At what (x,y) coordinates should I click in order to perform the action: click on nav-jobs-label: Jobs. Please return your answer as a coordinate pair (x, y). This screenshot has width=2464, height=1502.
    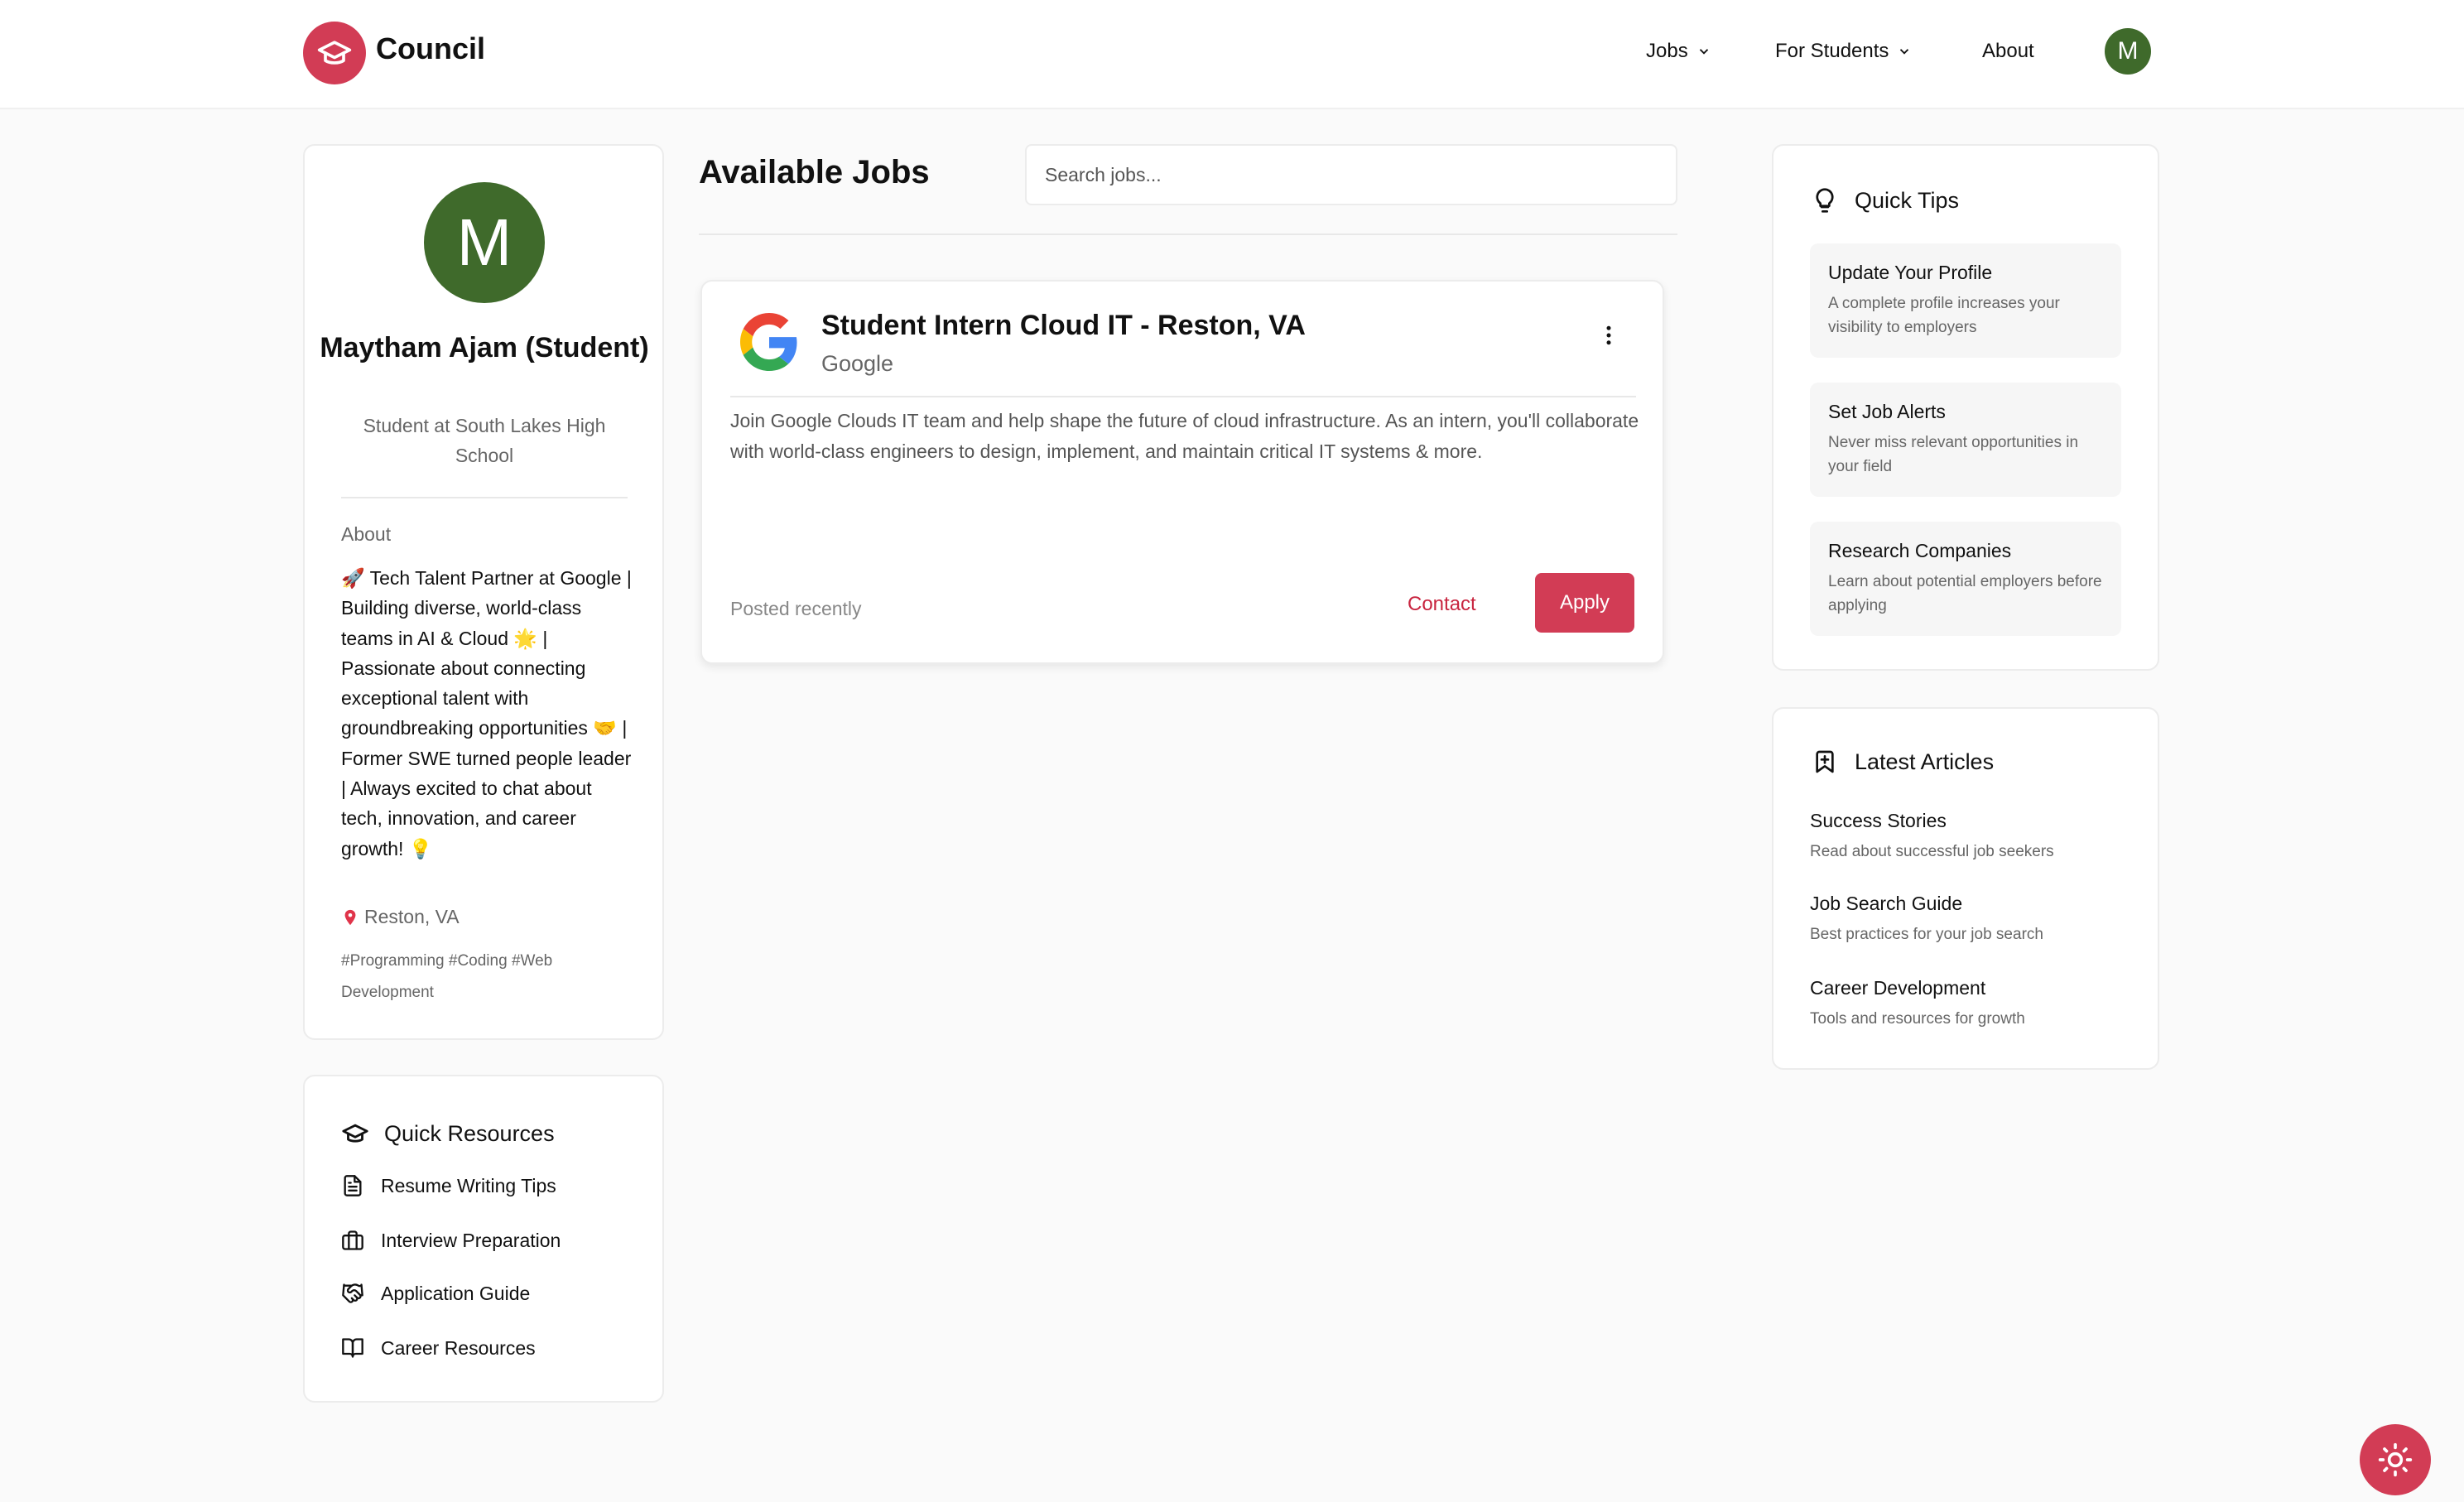
    Looking at the image, I should click on (1667, 51).